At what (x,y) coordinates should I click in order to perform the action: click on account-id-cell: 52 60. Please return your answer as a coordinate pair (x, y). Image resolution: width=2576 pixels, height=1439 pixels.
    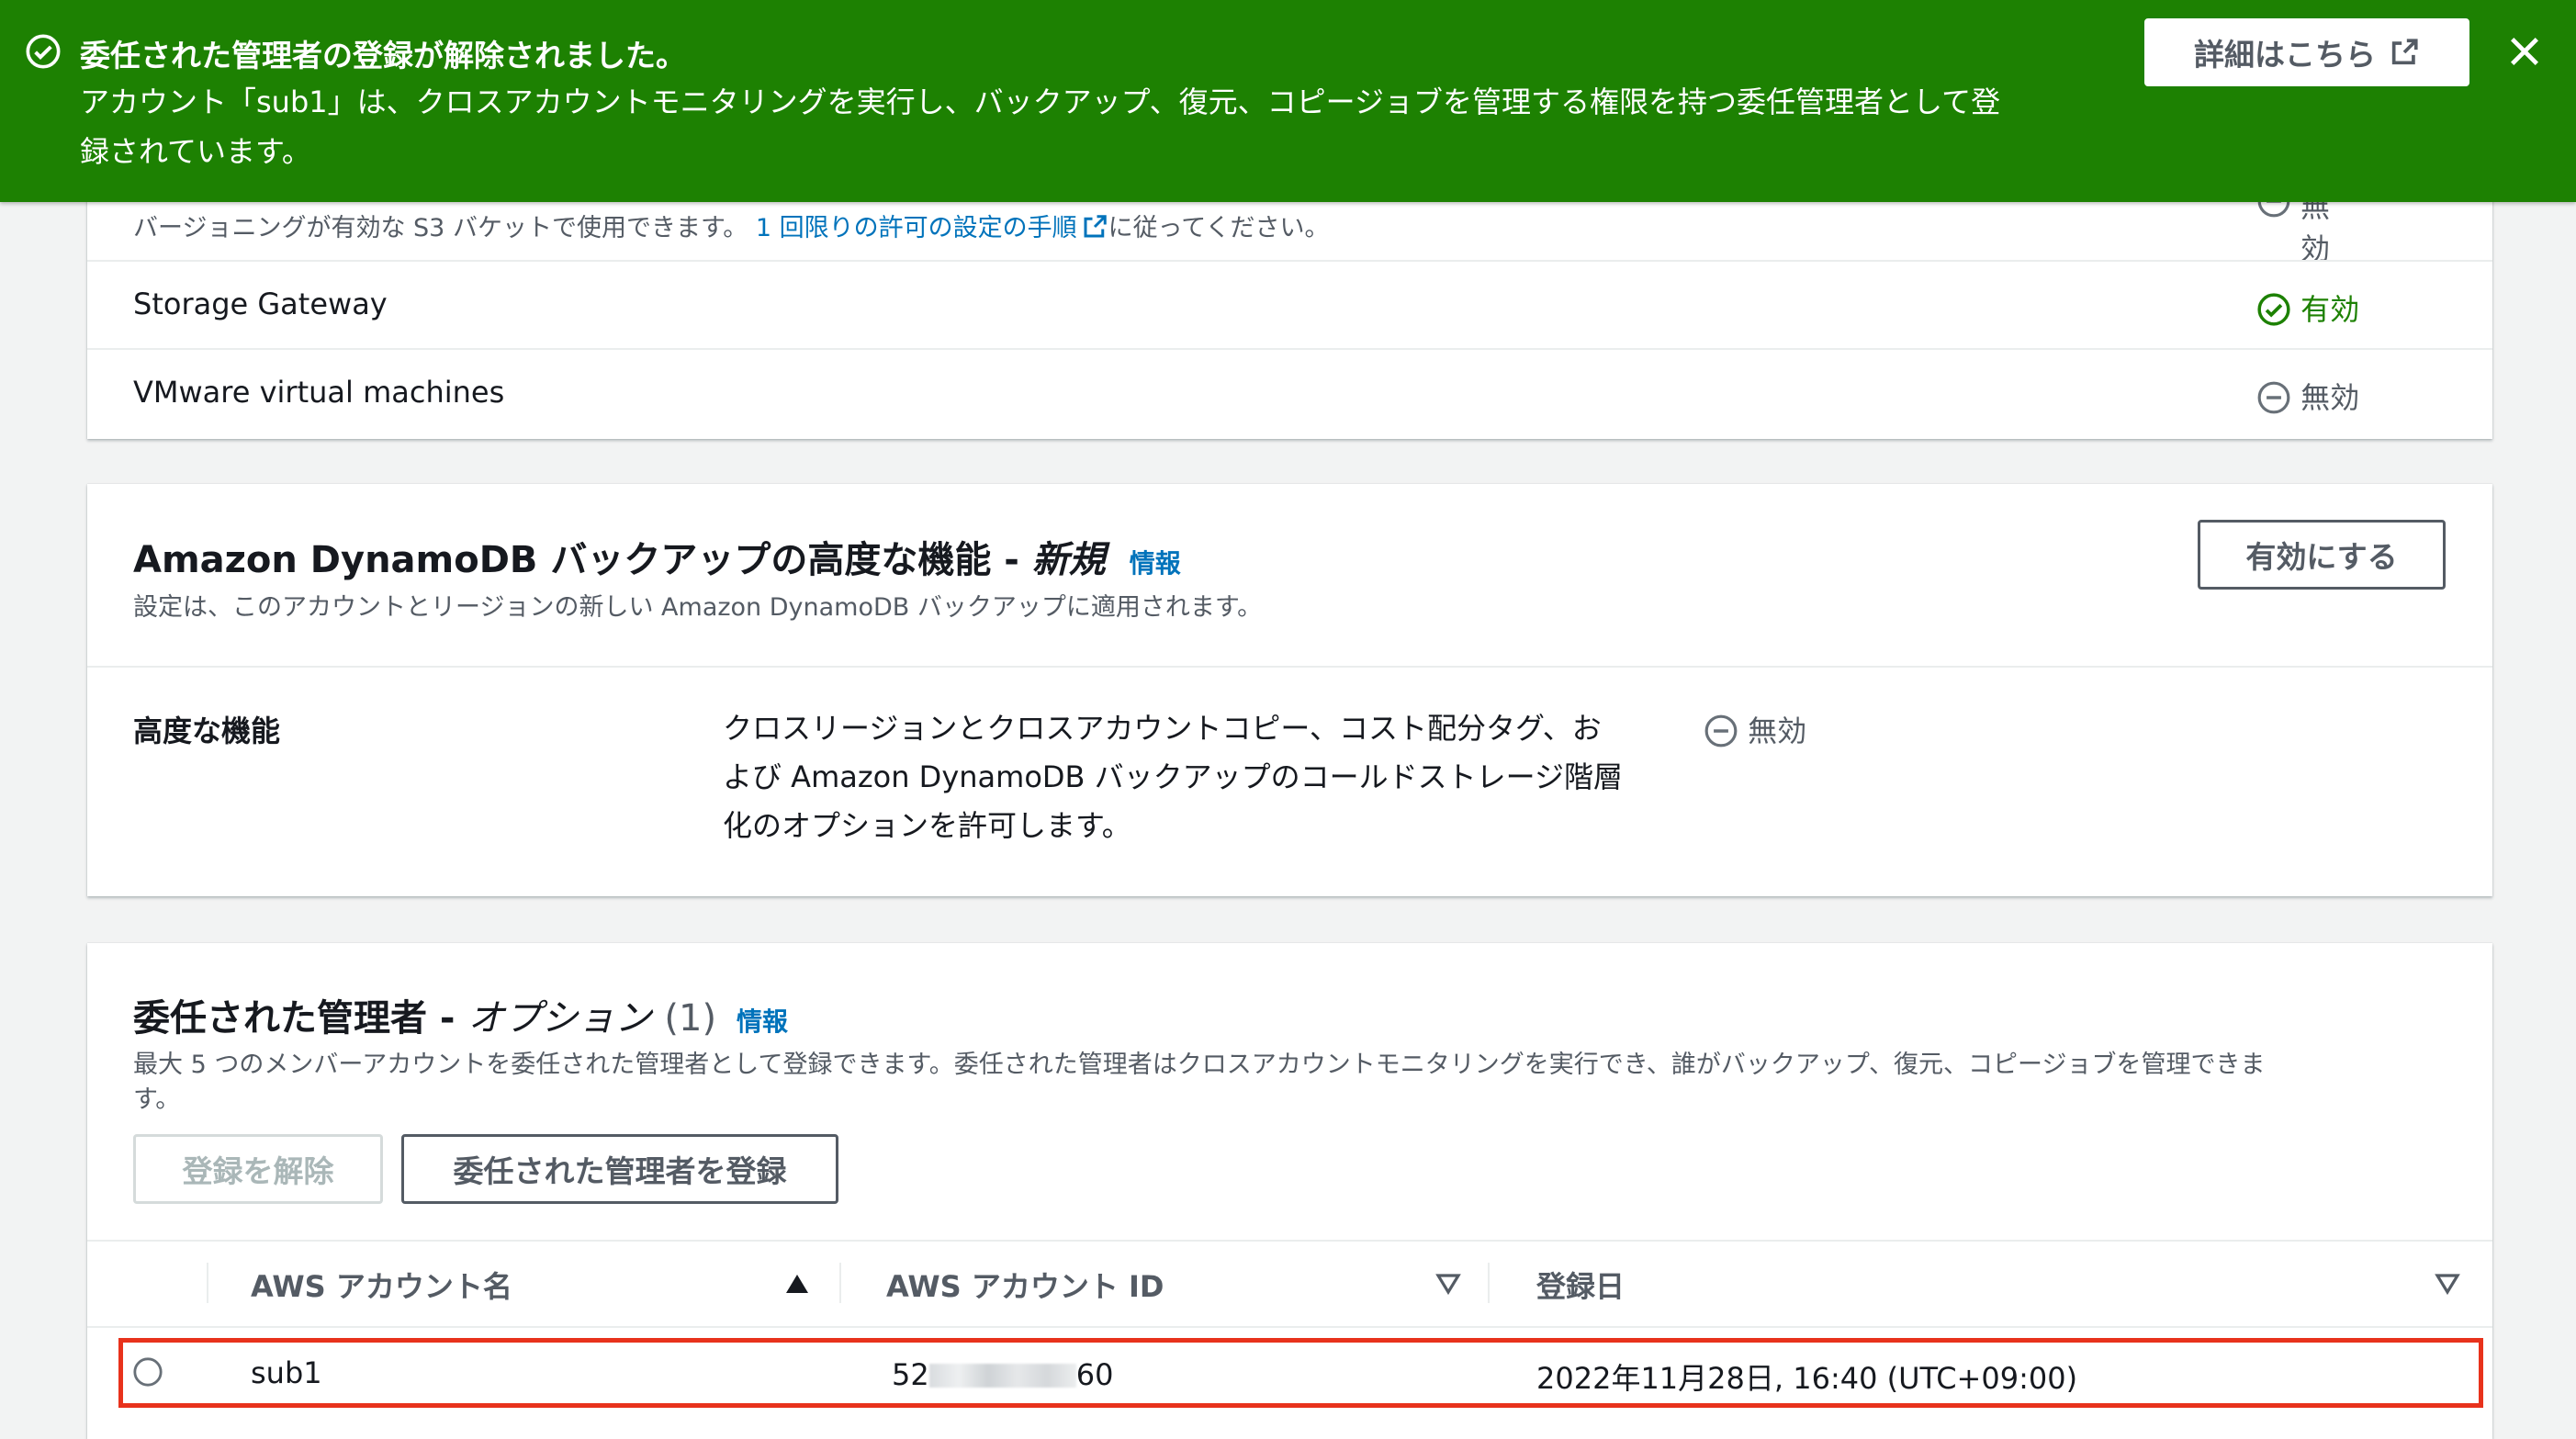
    Looking at the image, I should click on (1003, 1374).